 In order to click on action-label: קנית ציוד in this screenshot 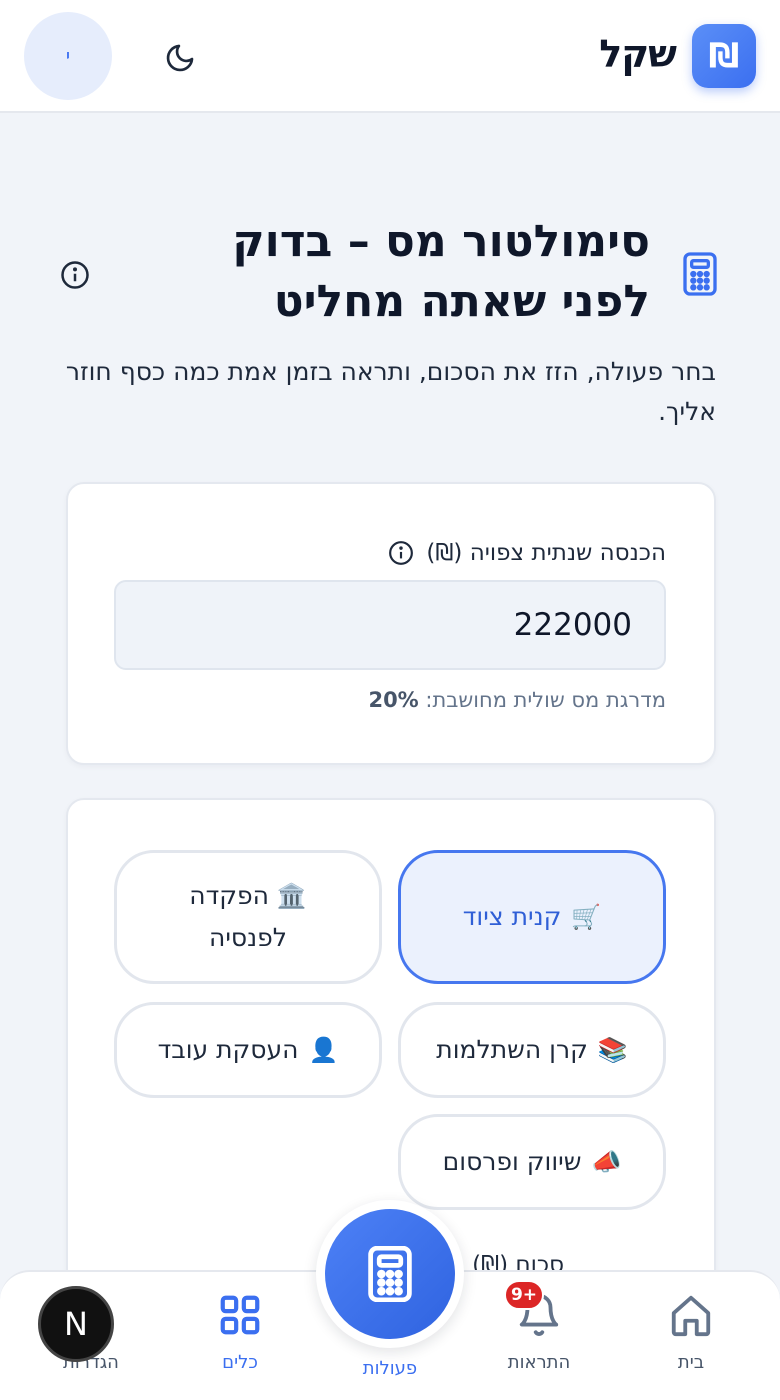, I will do `click(512, 916)`.